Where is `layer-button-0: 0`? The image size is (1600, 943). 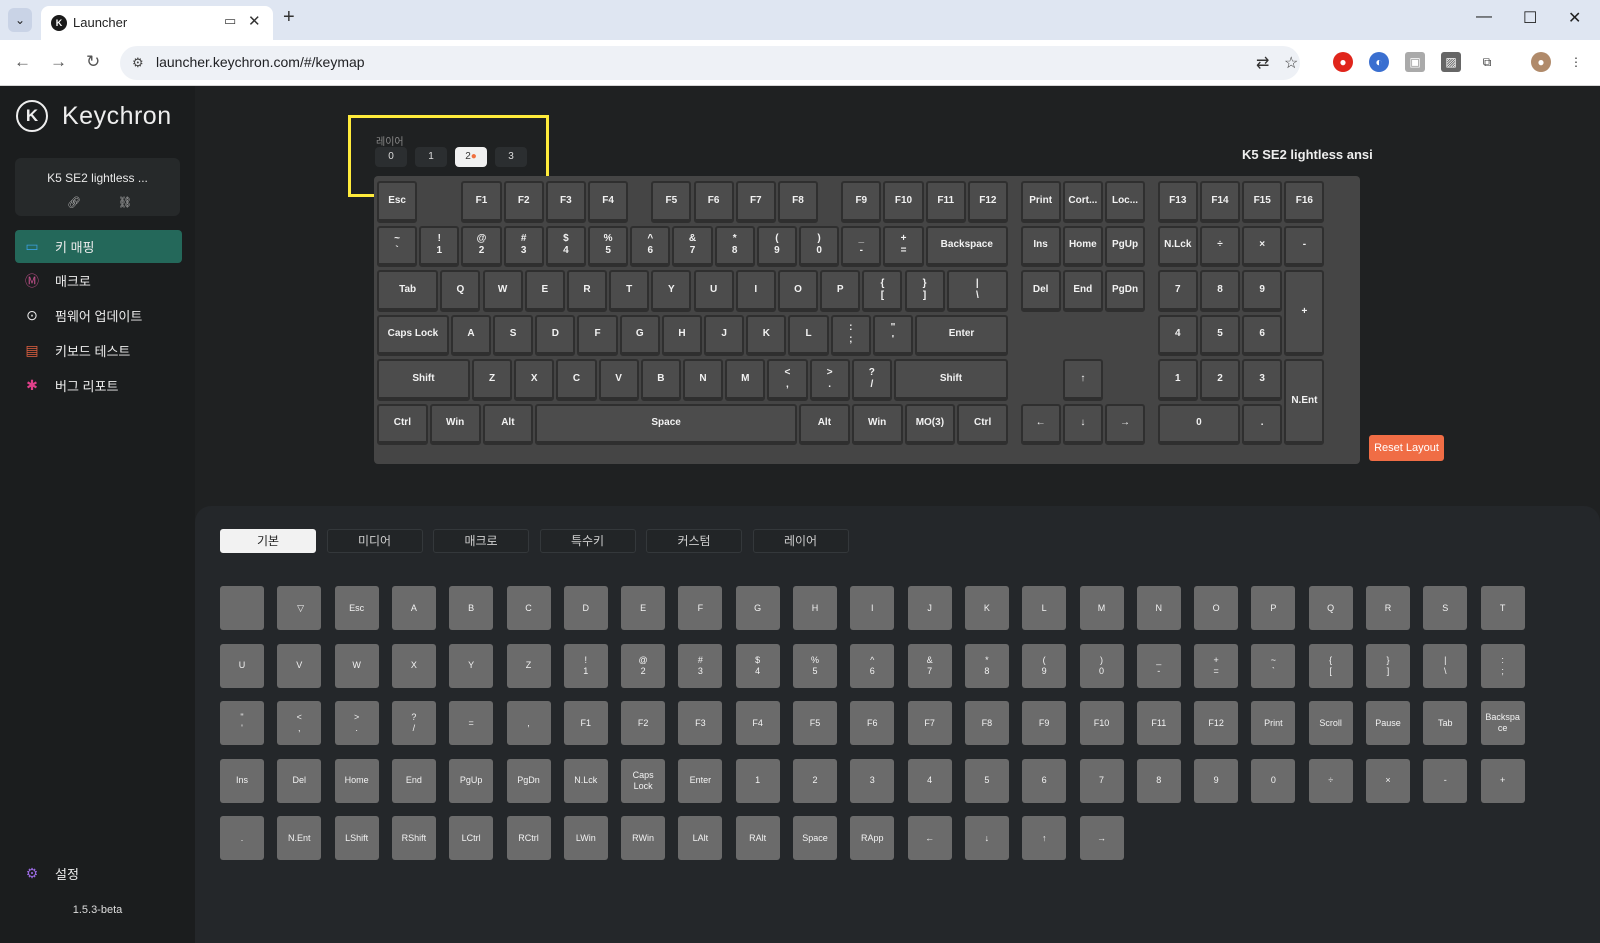
layer-button-0: 0 is located at coordinates (391, 157).